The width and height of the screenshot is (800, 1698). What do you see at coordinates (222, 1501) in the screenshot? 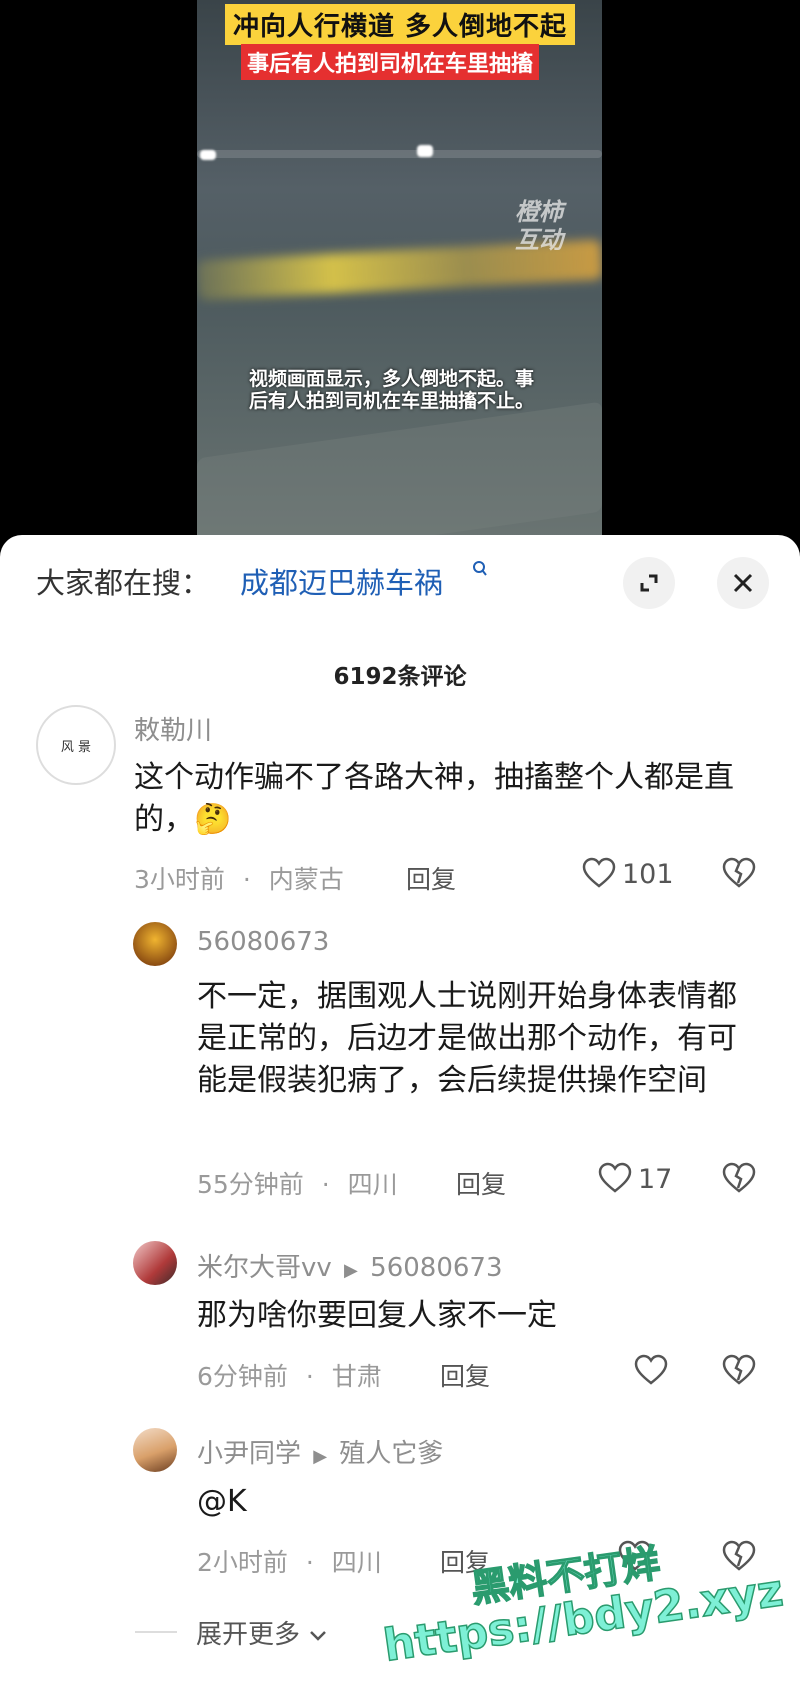
I see `comment-text: @K` at bounding box center [222, 1501].